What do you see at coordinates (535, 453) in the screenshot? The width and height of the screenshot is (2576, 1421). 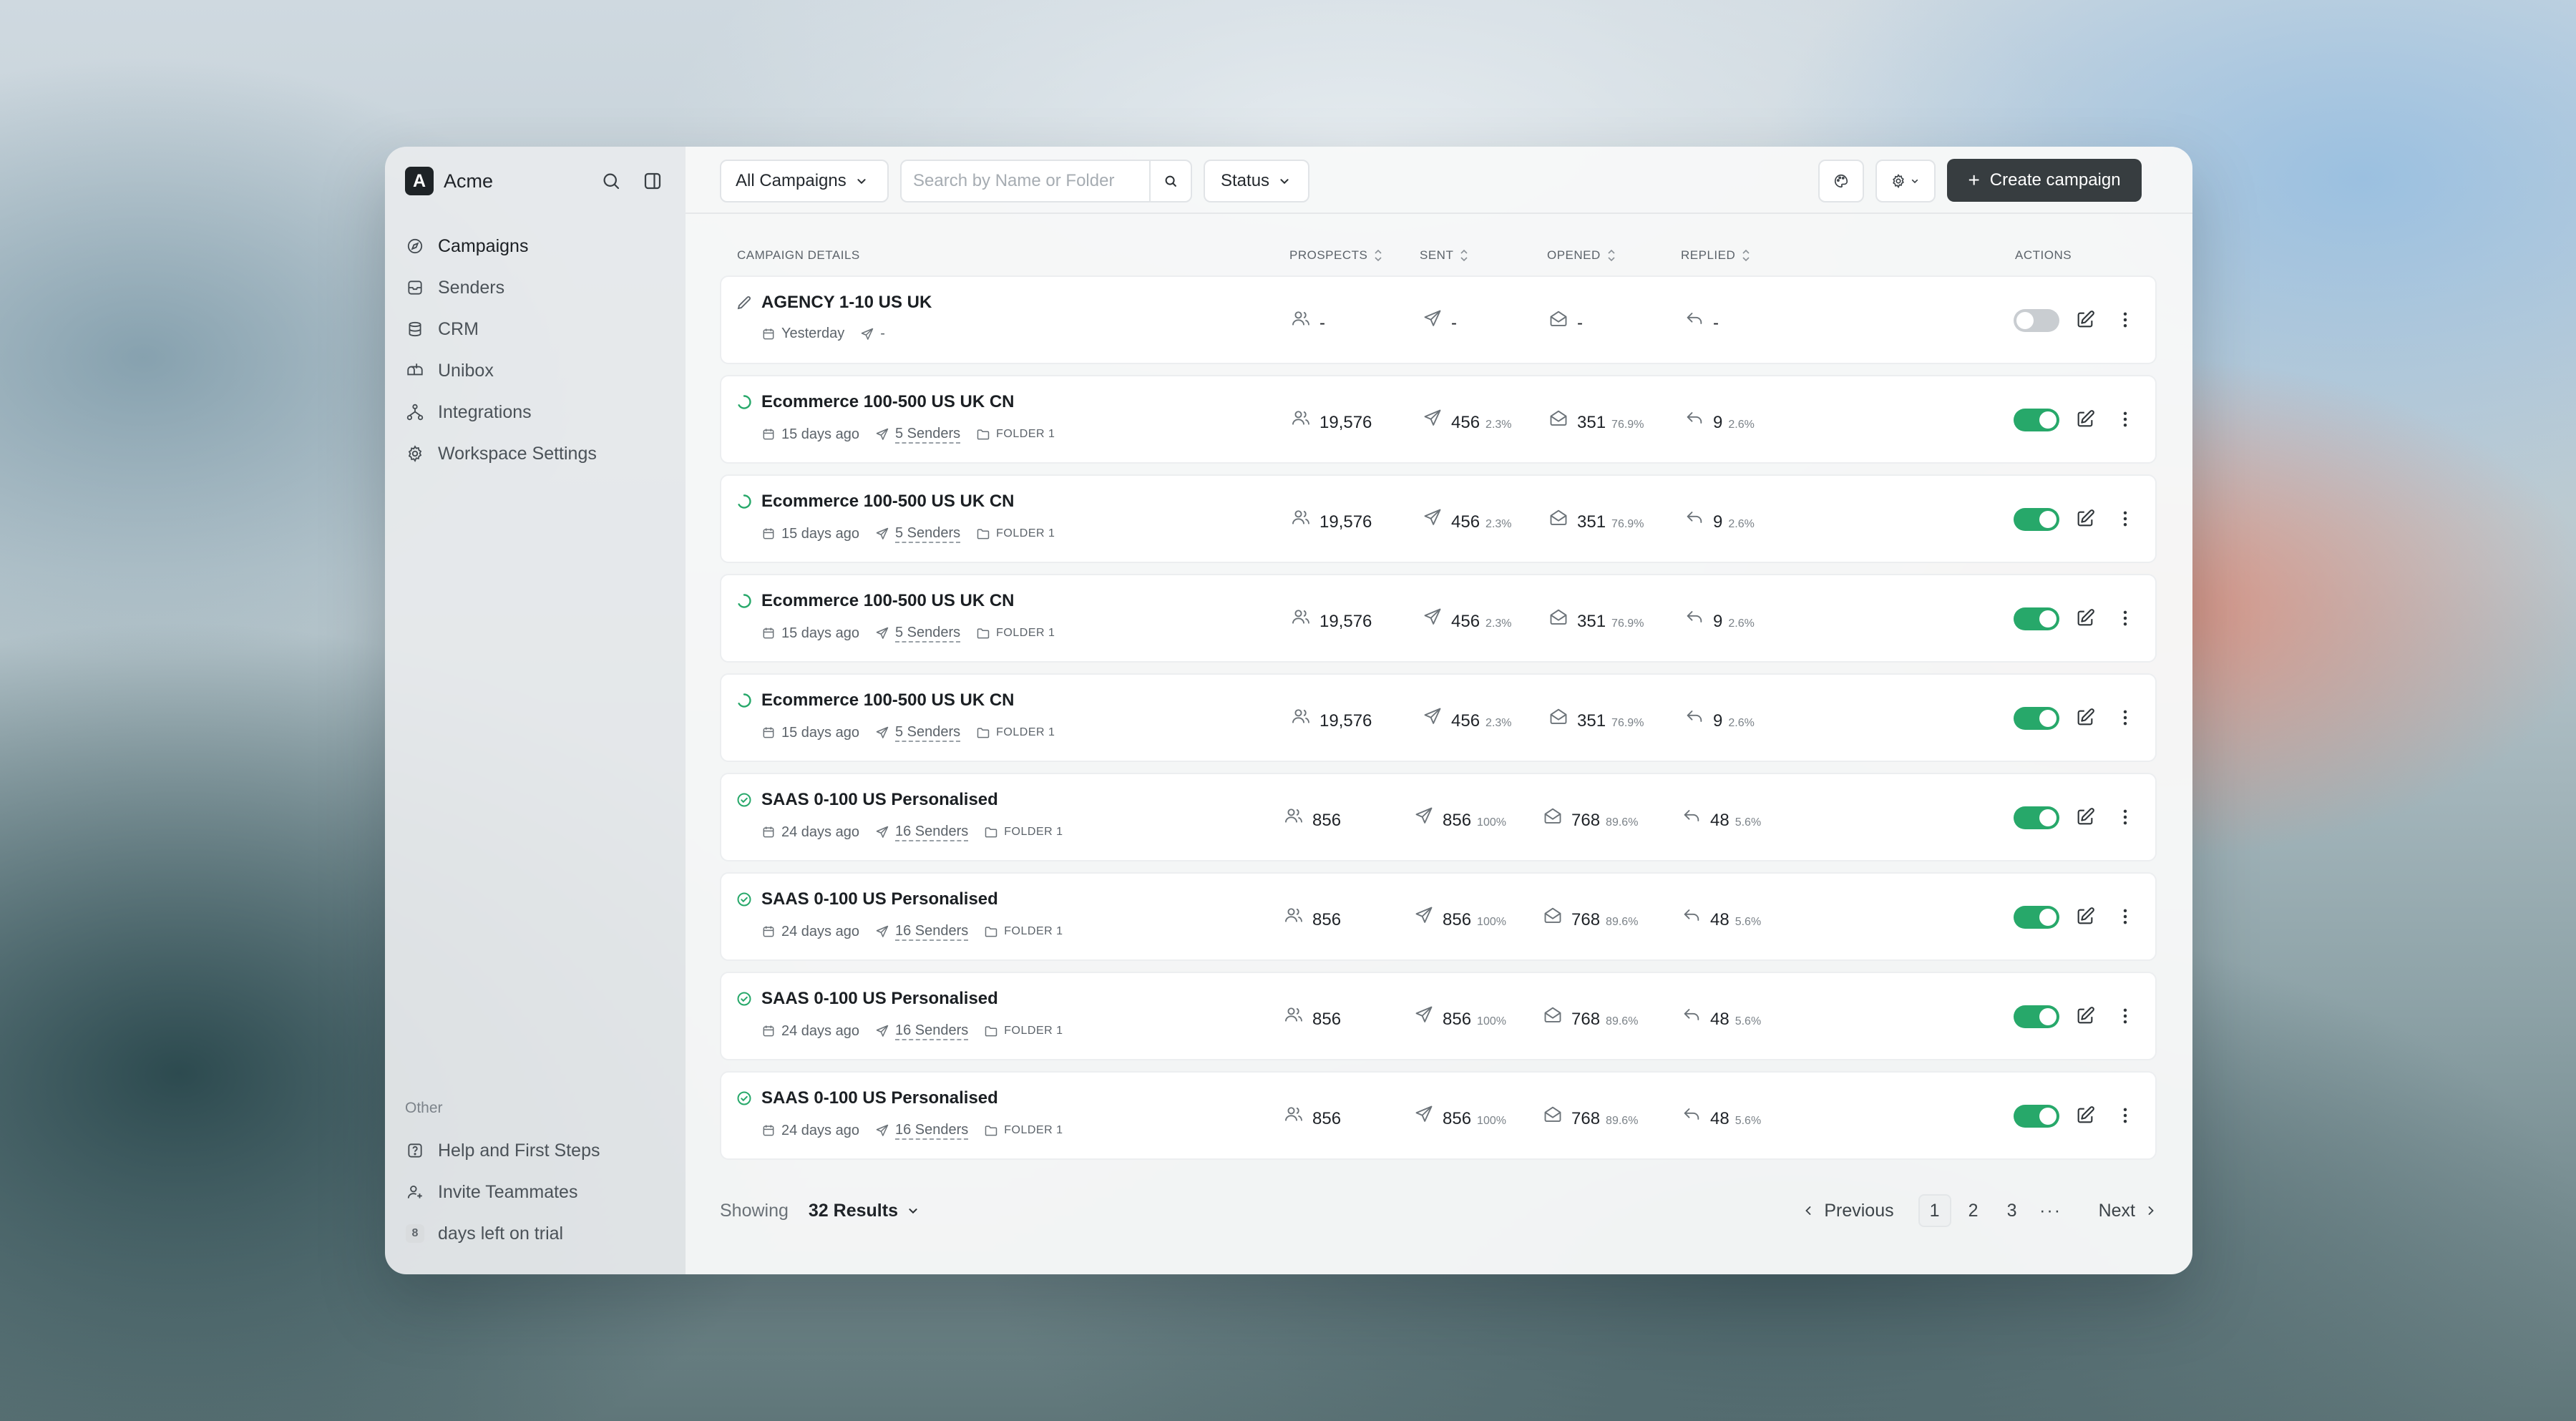 I see `sidebar-item-workspace-settings: Workspace Settings` at bounding box center [535, 453].